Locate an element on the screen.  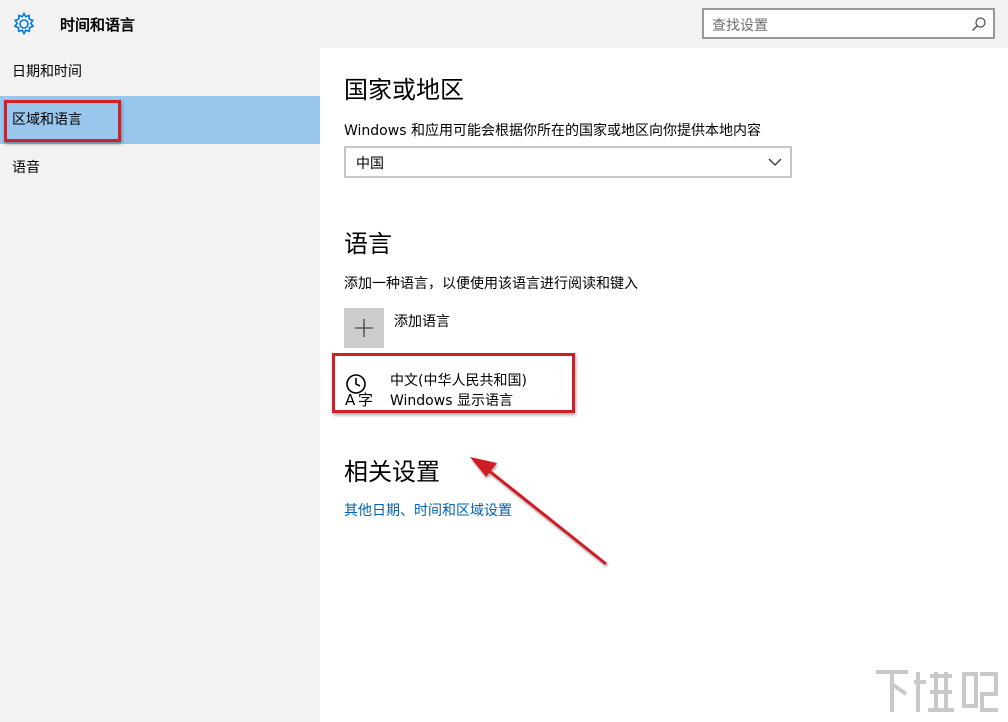
watermark-logo is located at coordinates (937, 691).